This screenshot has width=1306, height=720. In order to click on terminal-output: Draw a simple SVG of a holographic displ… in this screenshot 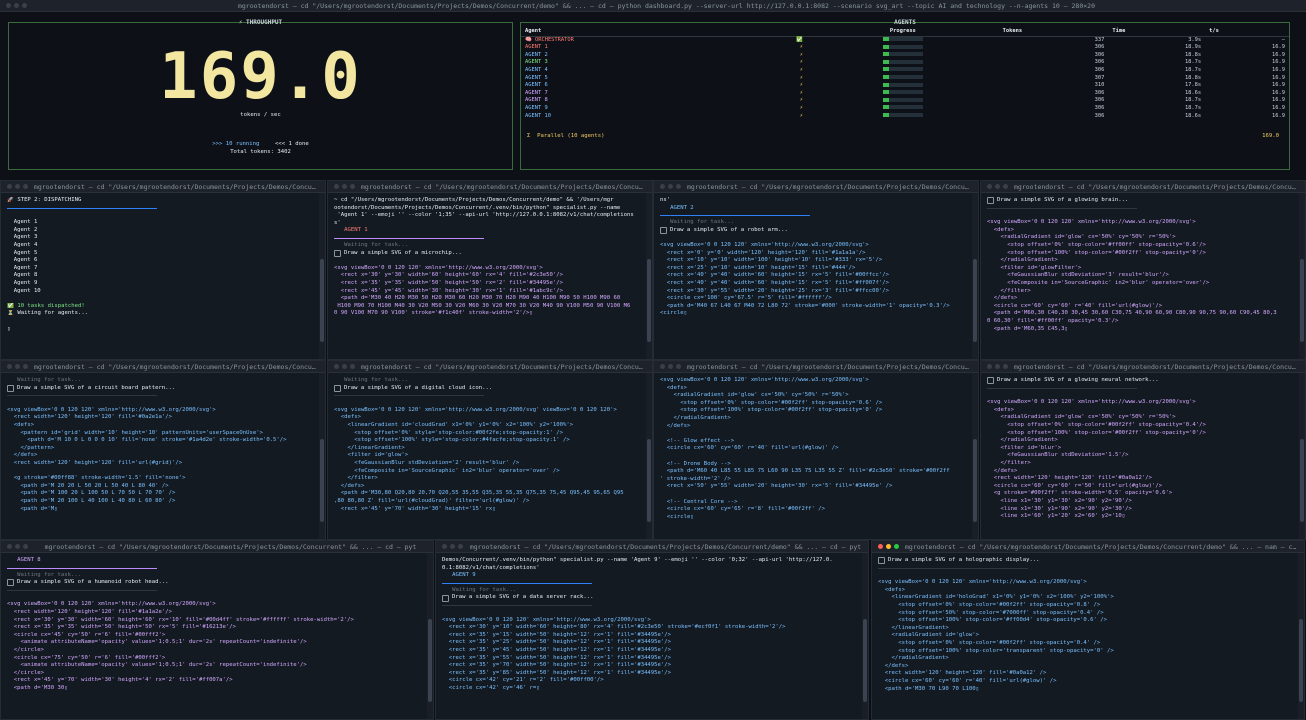, I will do `click(1088, 636)`.